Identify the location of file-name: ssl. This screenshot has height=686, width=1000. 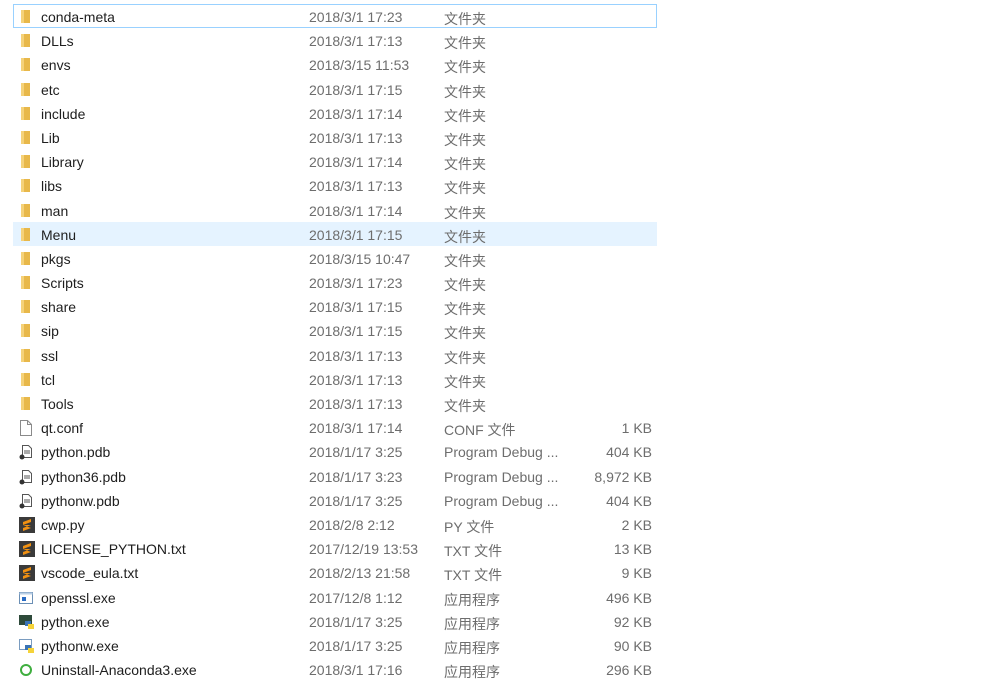
(50, 355).